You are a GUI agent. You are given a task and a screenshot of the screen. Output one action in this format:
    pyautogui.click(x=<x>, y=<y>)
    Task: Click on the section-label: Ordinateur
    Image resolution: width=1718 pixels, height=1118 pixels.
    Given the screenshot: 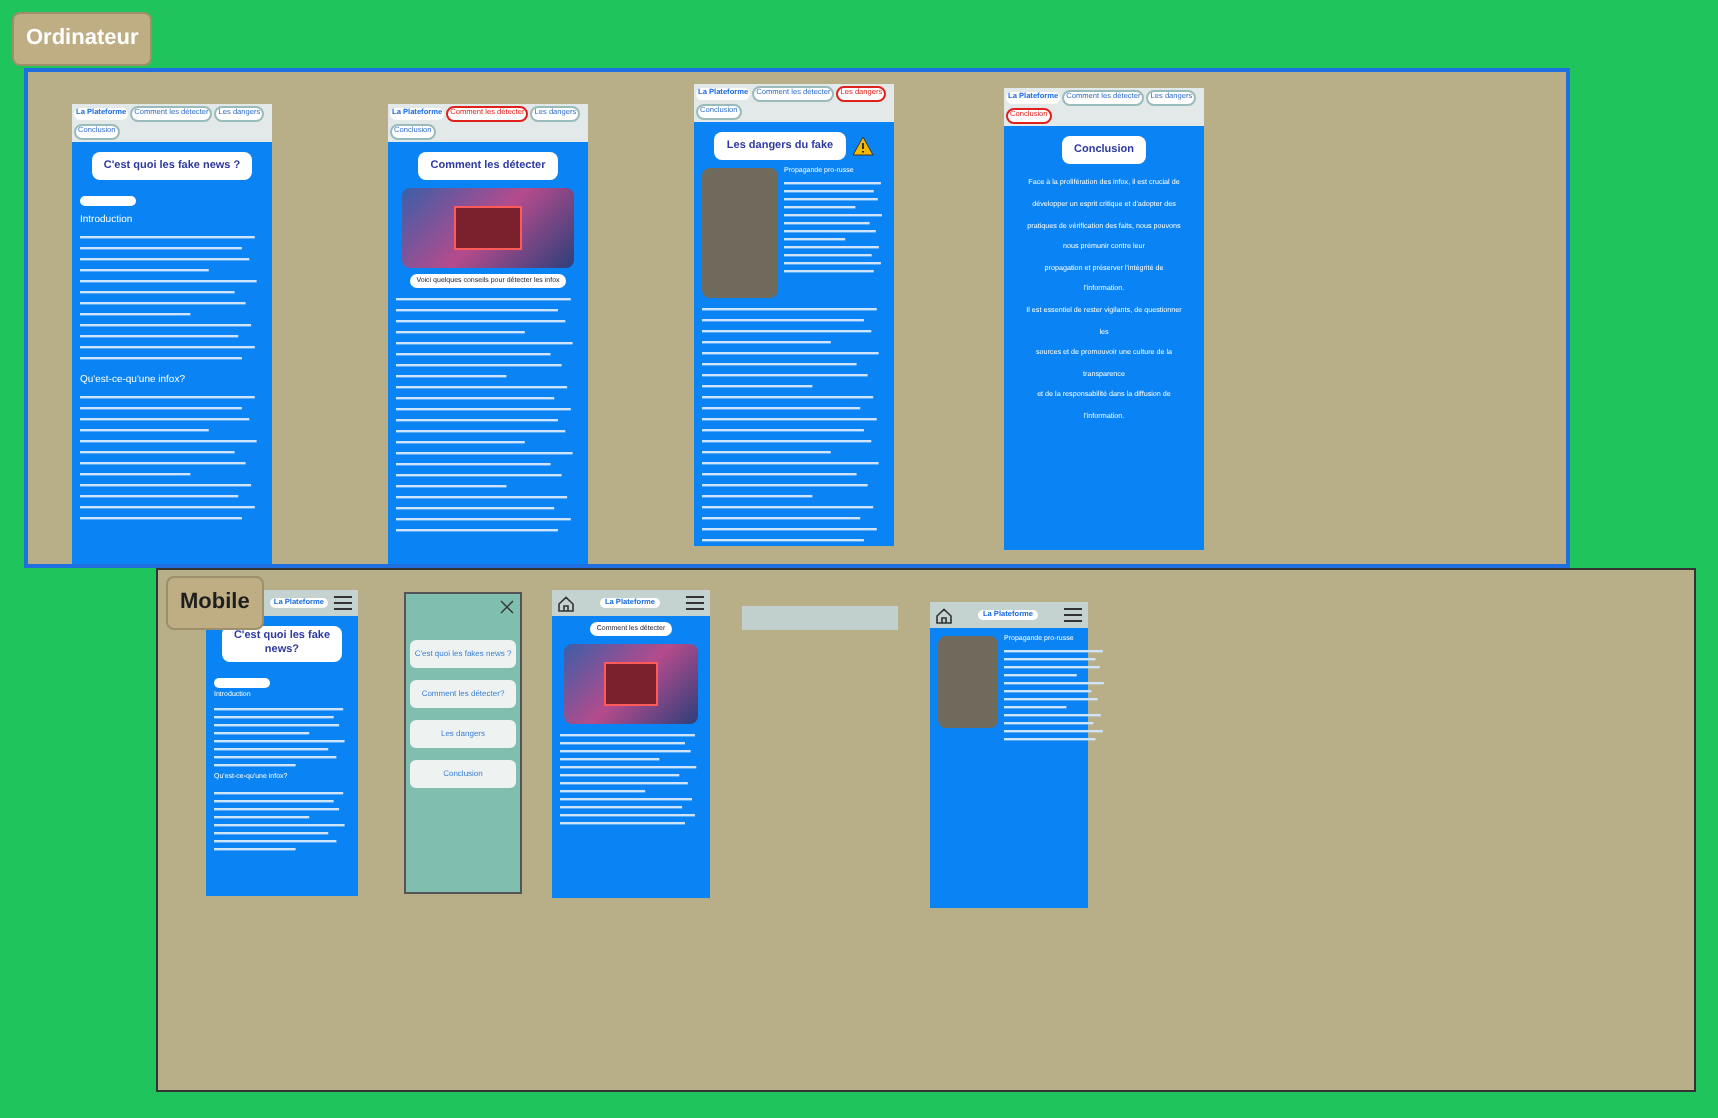 What is the action you would take?
    pyautogui.click(x=82, y=38)
    